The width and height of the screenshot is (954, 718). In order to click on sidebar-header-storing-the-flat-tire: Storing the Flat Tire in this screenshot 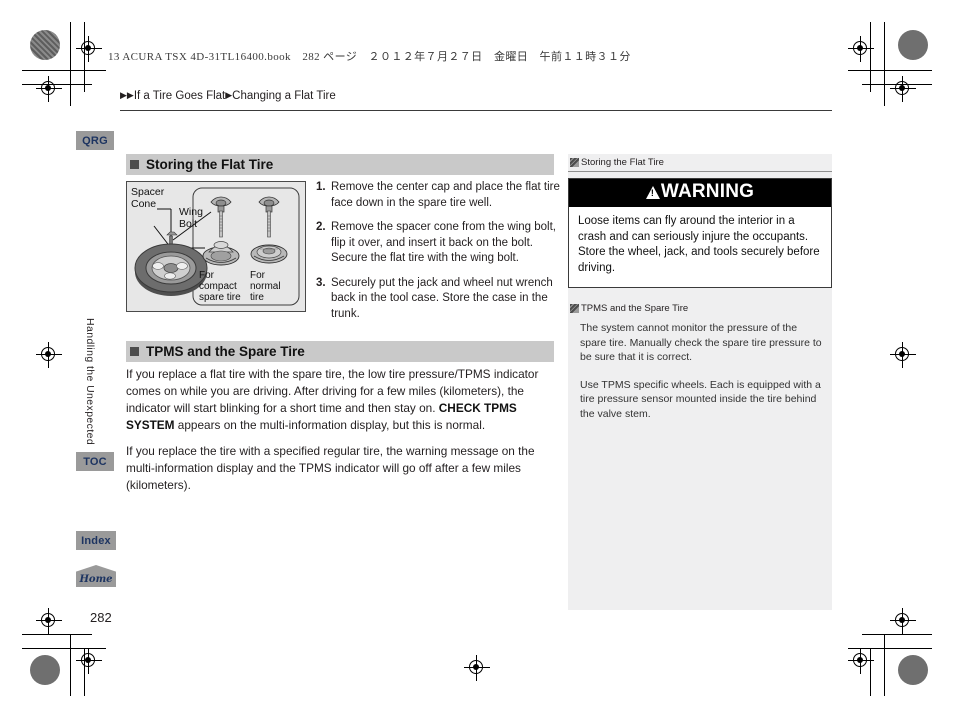, I will do `click(700, 163)`.